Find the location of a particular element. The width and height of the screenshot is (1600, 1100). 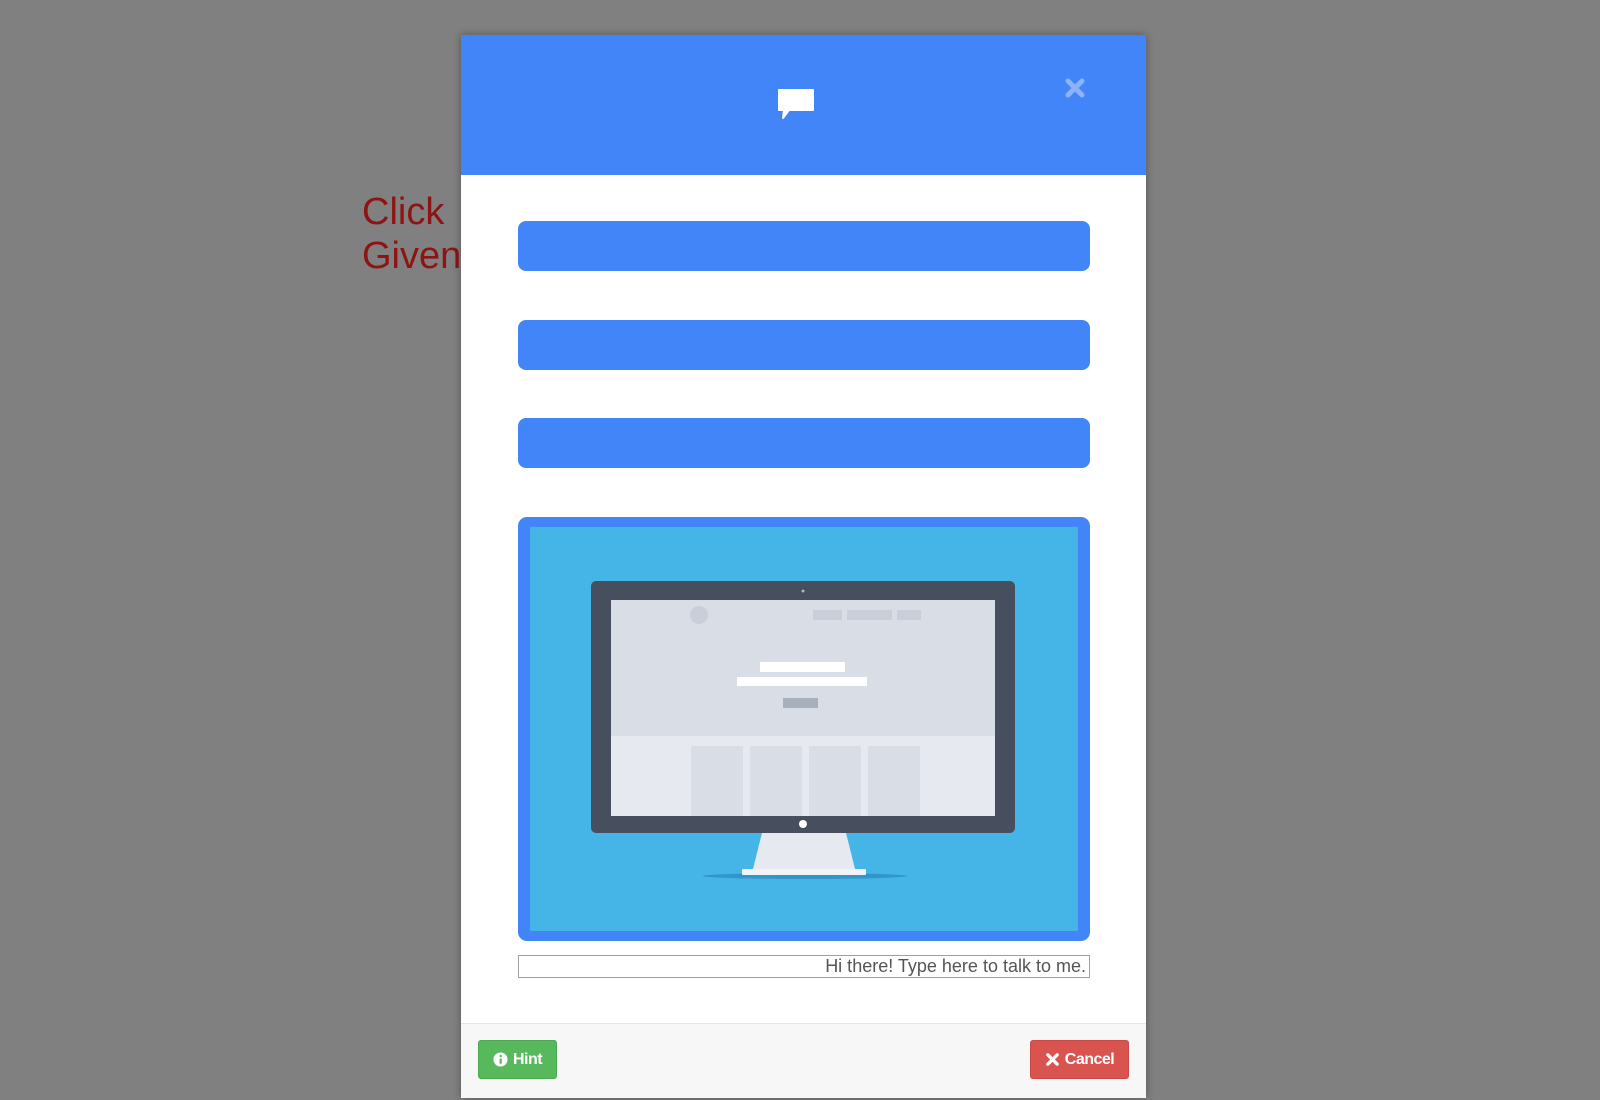

times-icon is located at coordinates (1052, 1059).